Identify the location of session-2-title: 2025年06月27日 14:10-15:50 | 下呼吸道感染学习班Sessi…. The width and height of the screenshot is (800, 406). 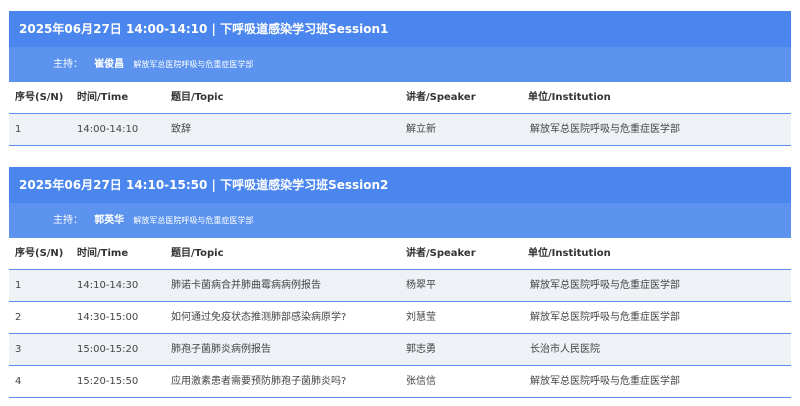
(400, 185).